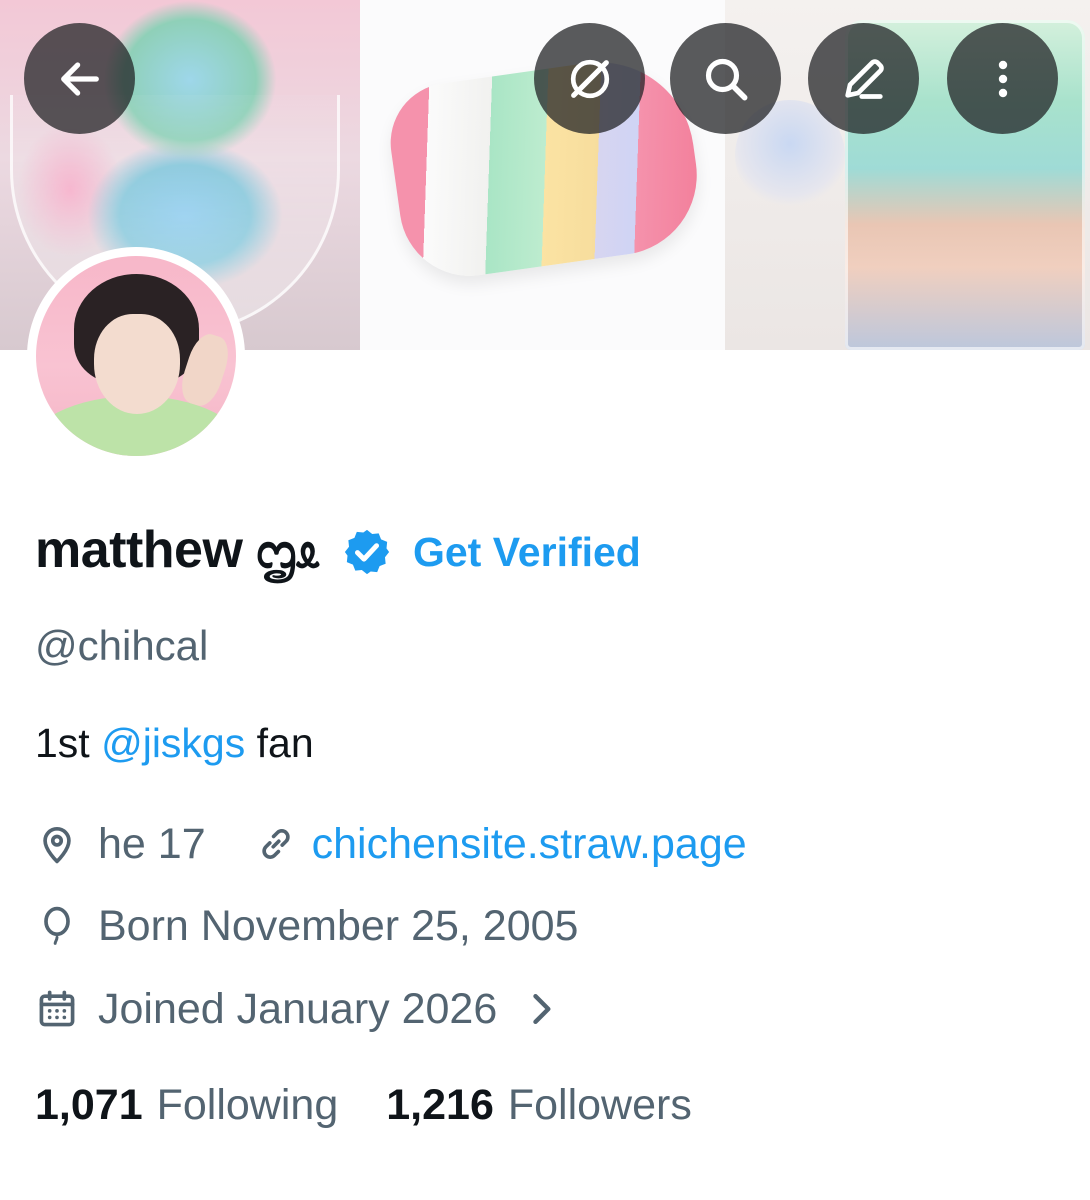 The width and height of the screenshot is (1090, 1200). What do you see at coordinates (122, 645) in the screenshot?
I see `handle: @chihcal` at bounding box center [122, 645].